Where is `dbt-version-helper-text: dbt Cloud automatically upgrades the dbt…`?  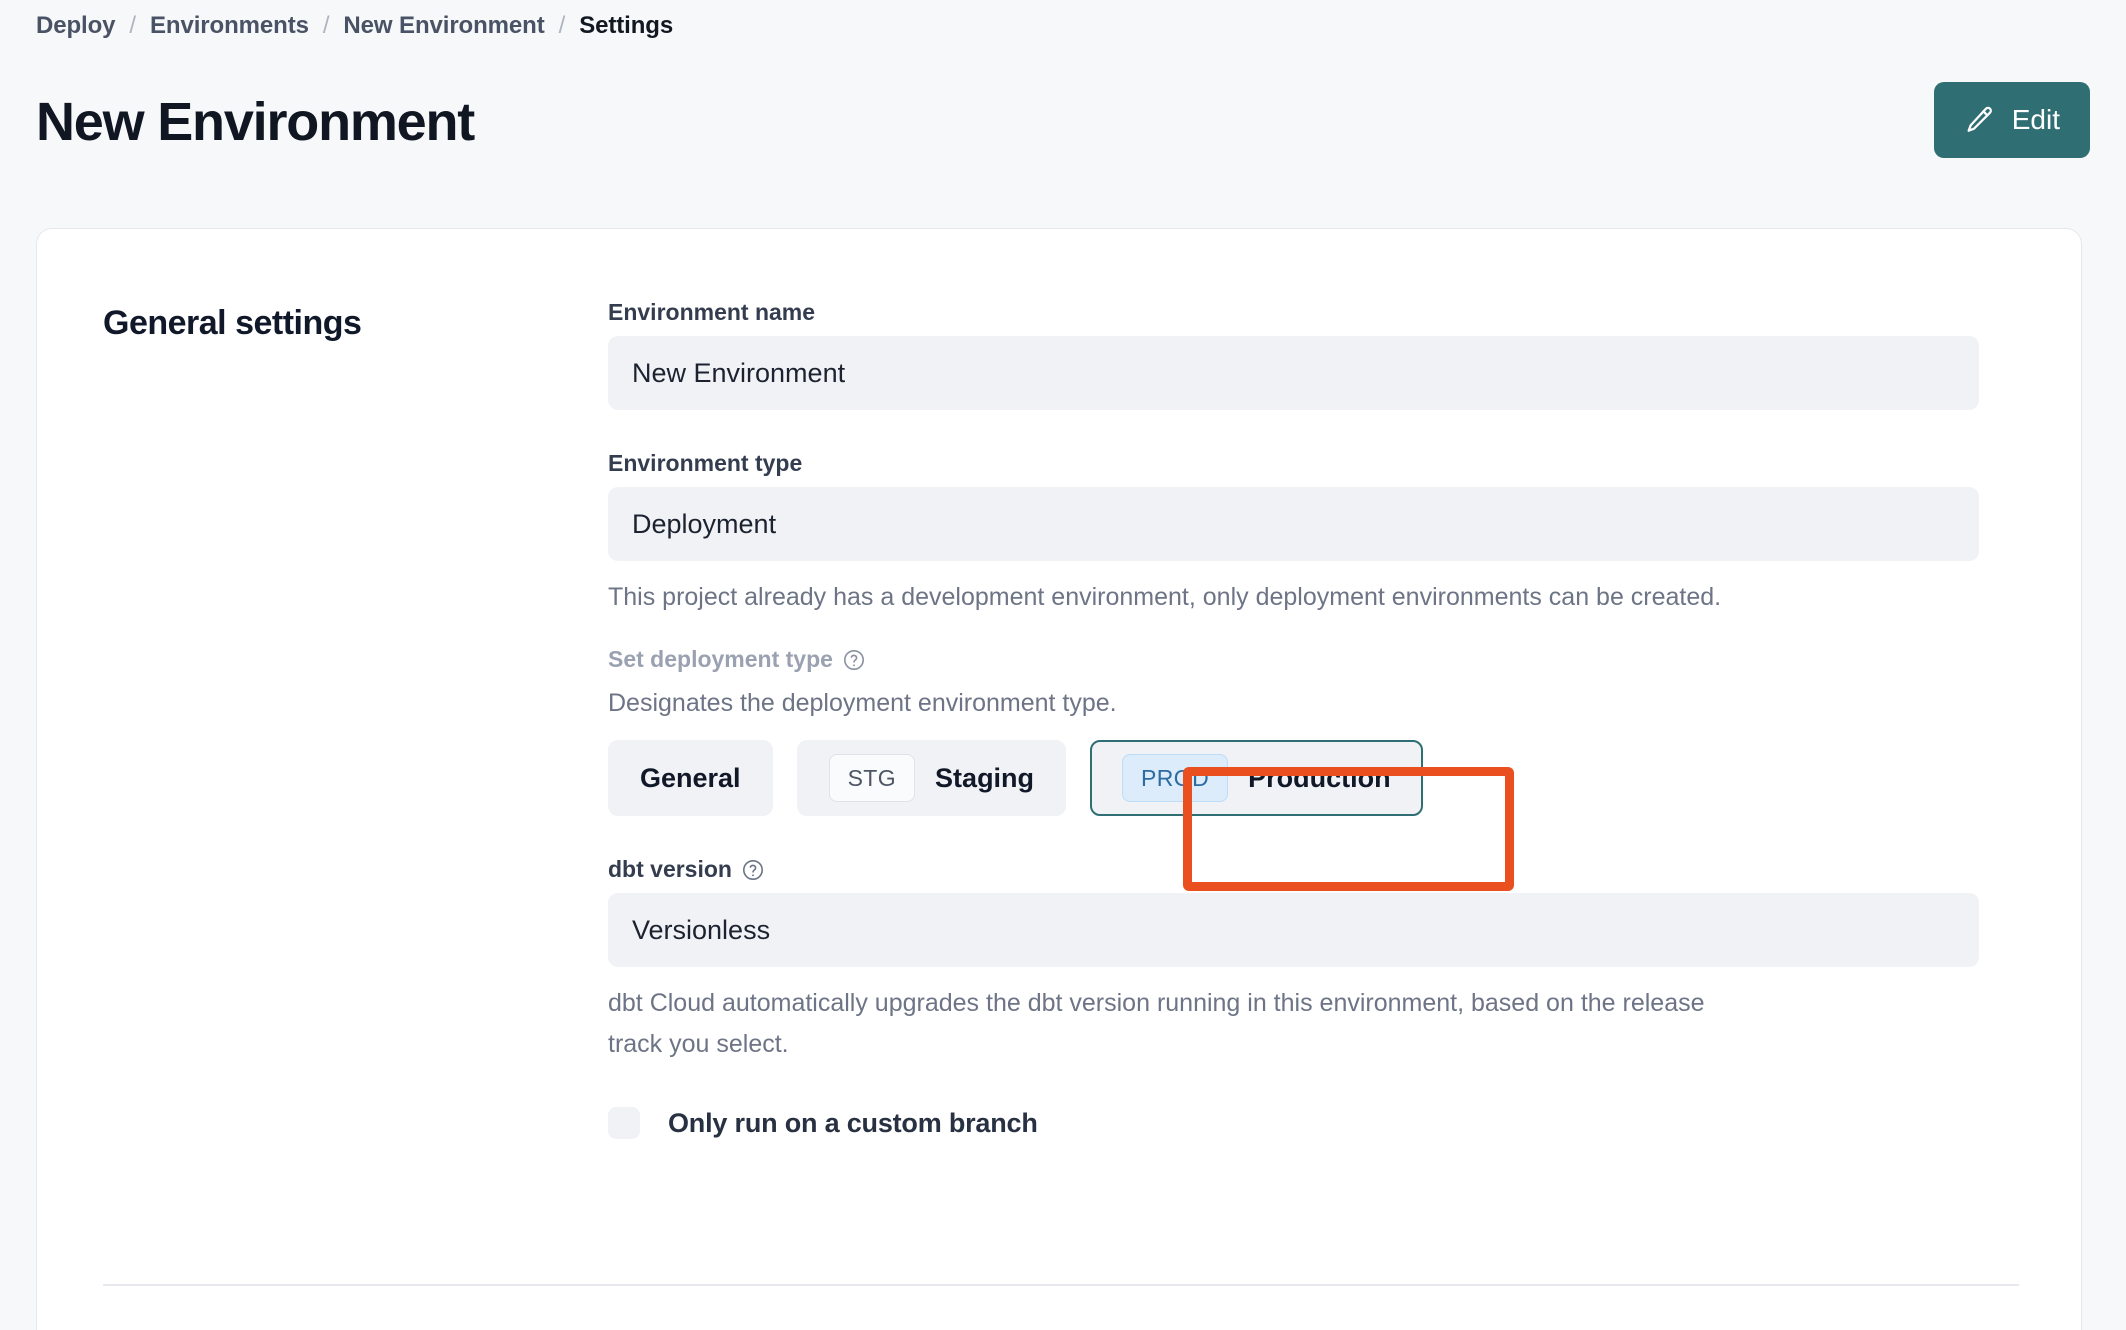 dbt-version-helper-text: dbt Cloud automatically upgrades the dbt… is located at coordinates (1156, 1023).